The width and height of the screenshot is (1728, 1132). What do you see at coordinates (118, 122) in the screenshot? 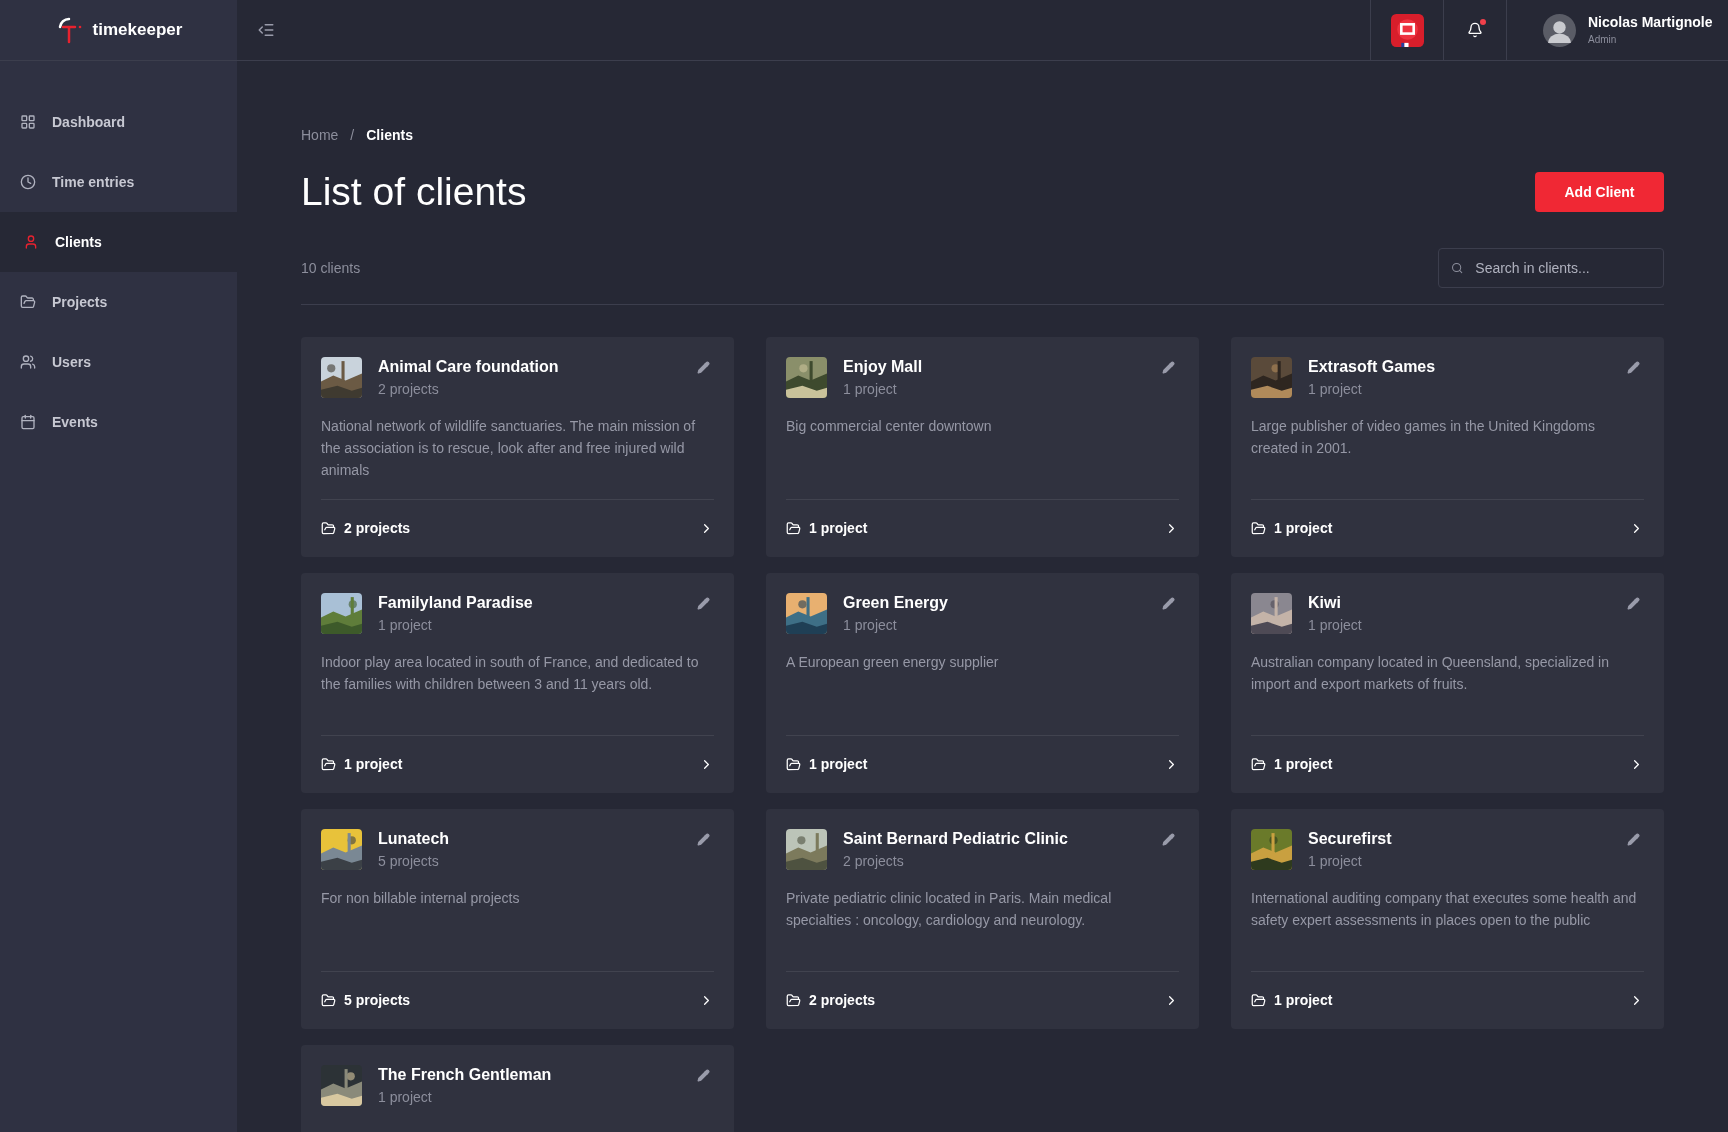
I see `sidebar-item: Dashboard` at bounding box center [118, 122].